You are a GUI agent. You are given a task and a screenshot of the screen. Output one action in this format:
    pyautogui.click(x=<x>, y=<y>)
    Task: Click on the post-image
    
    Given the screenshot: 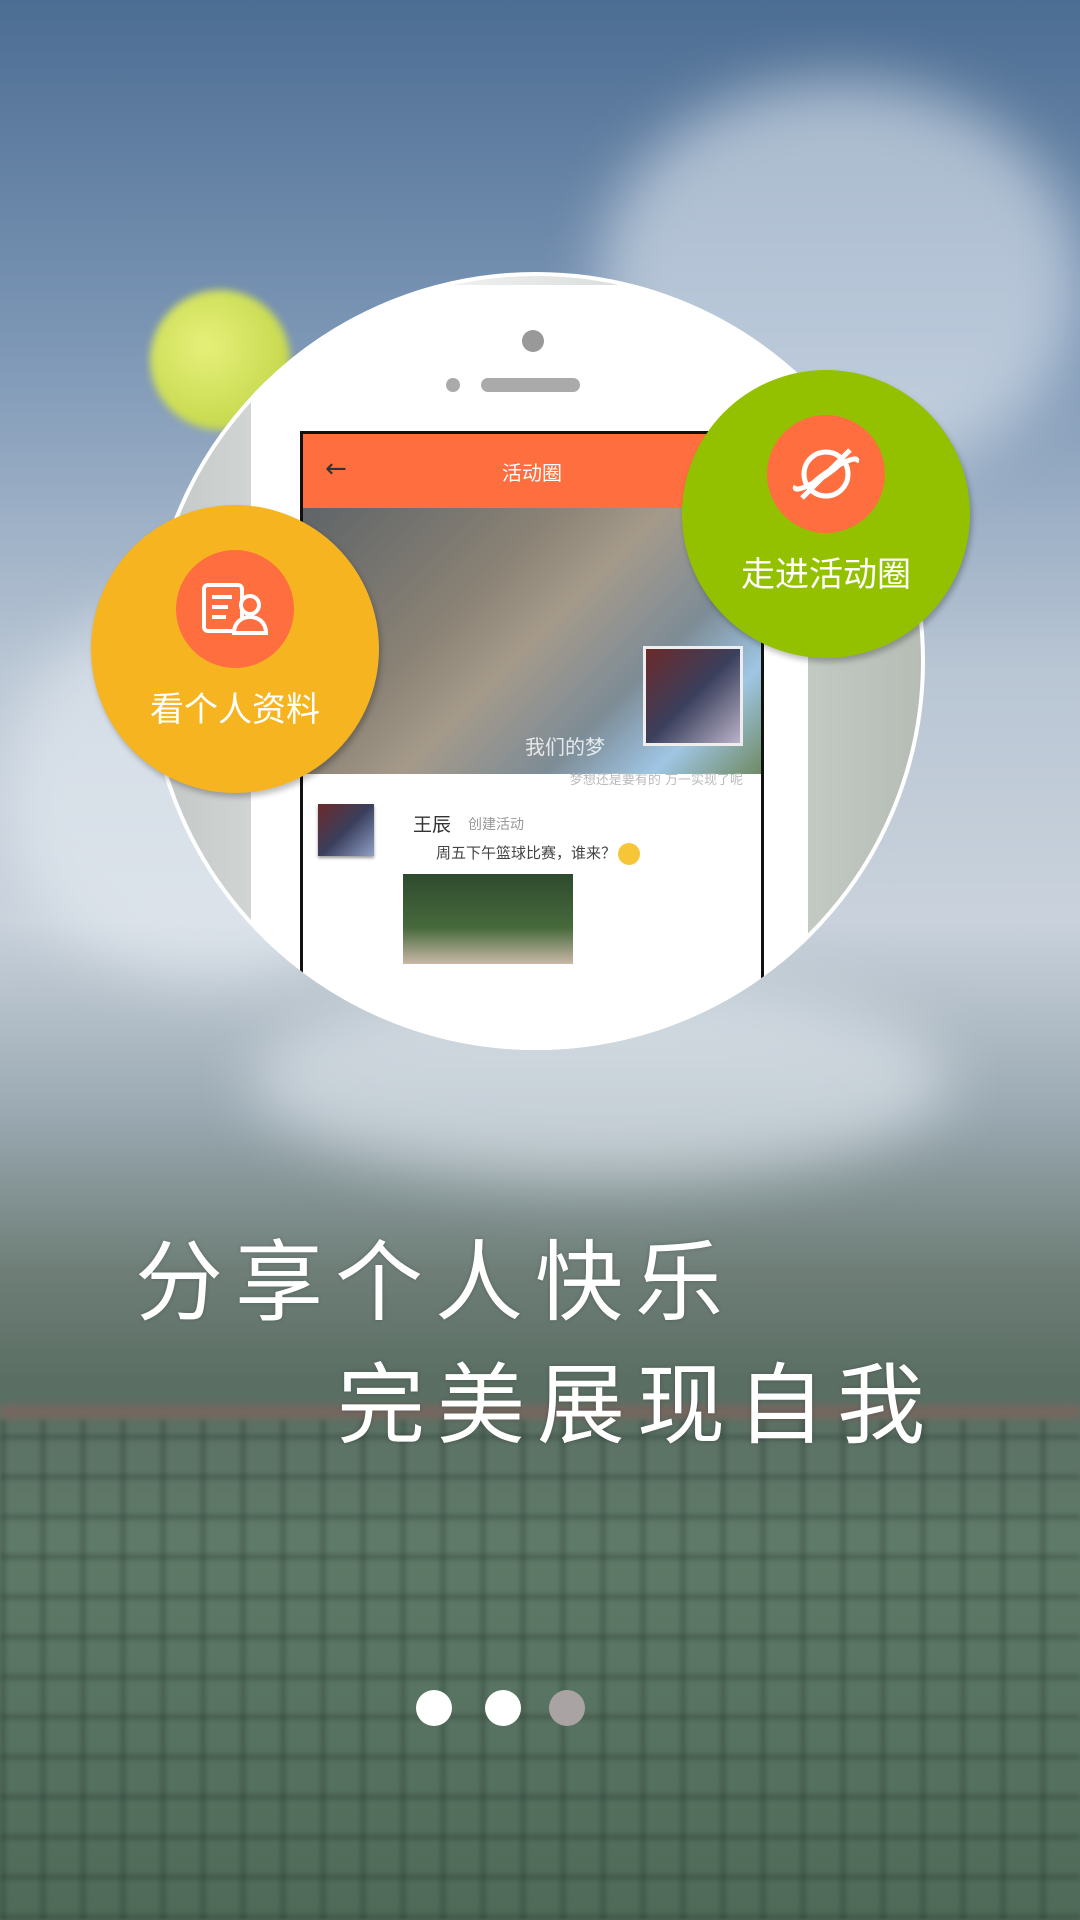 What is the action you would take?
    pyautogui.click(x=488, y=919)
    